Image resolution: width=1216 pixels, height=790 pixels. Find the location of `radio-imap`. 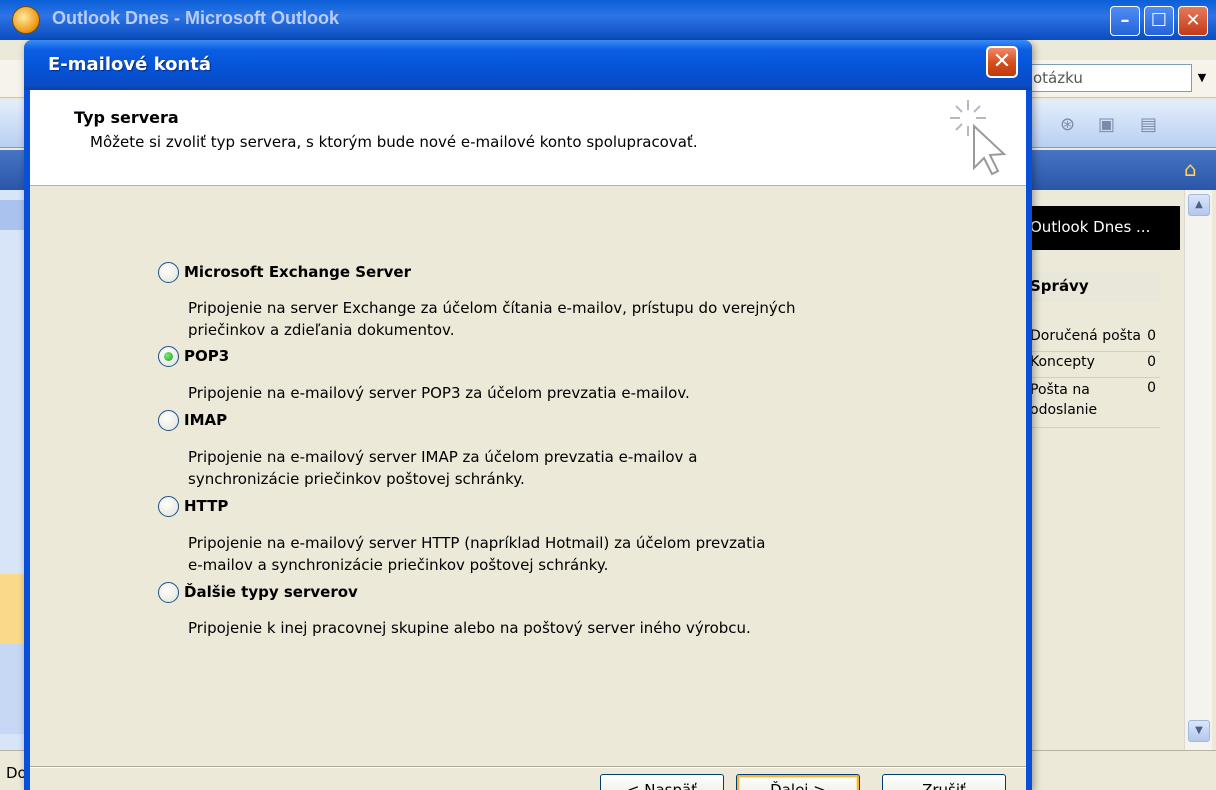

radio-imap is located at coordinates (168, 420).